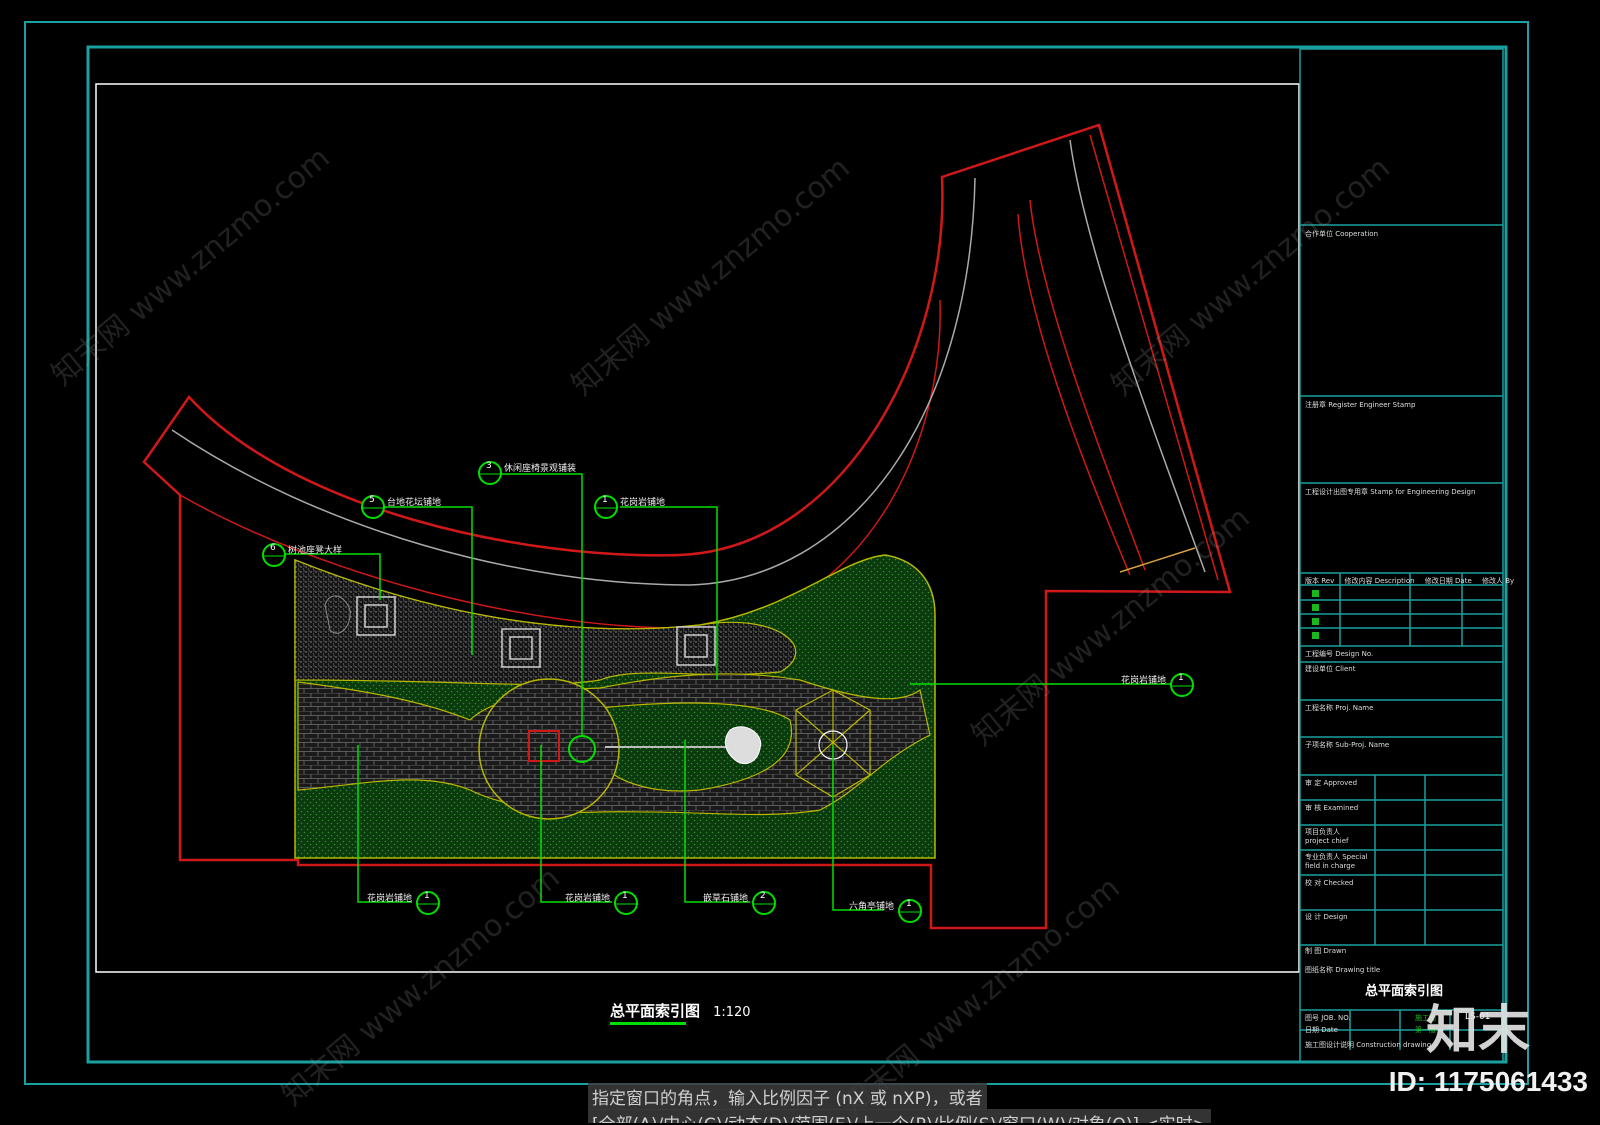 The height and width of the screenshot is (1125, 1600). I want to click on tb-register-stamp: 注册章 Register Engineer Stamp, so click(1360, 405).